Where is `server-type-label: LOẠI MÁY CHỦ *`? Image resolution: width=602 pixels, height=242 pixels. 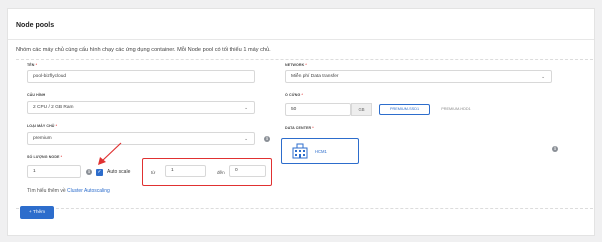
server-type-label: LOẠI MÁY CHỦ * is located at coordinates (42, 126).